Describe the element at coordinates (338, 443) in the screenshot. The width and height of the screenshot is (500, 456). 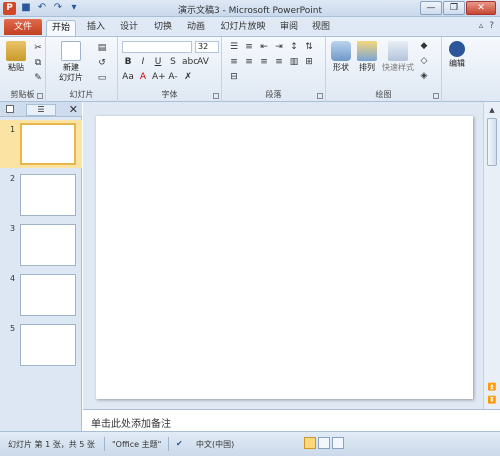
I see `reading-view-button` at that location.